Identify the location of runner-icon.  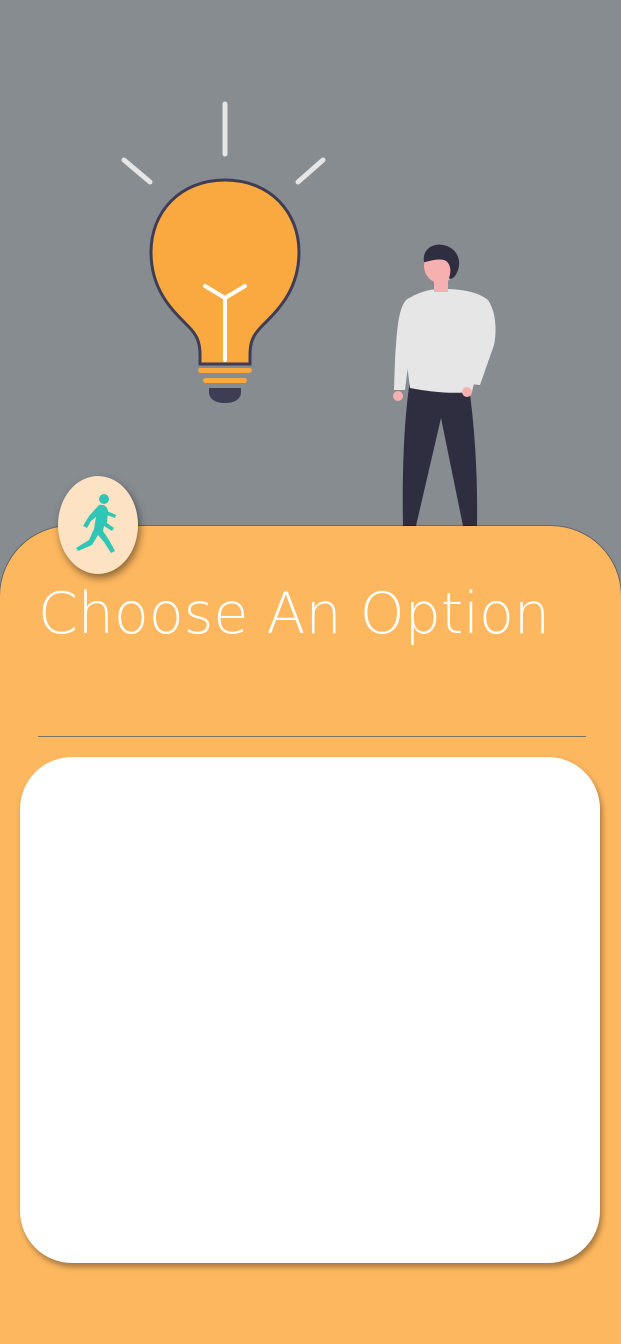
(96, 523).